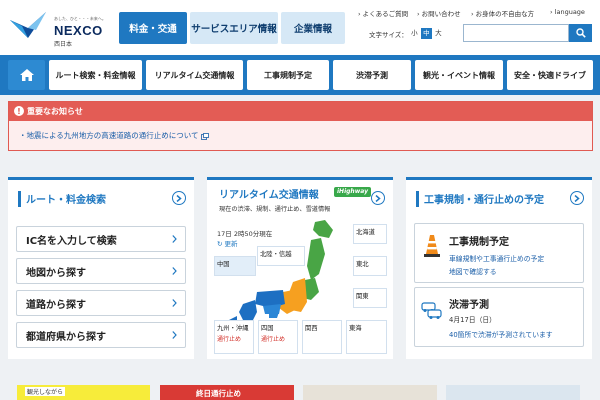 Image resolution: width=600 pixels, height=400 pixels. I want to click on search-input, so click(516, 33).